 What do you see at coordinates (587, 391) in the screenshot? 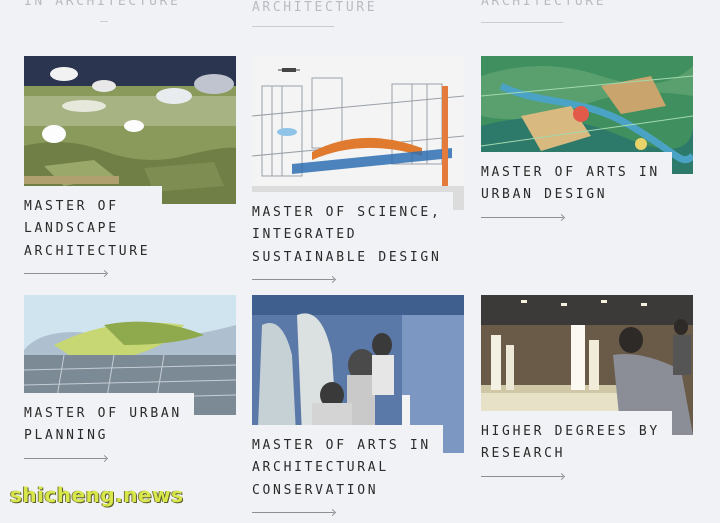
I see `program-card-higher-degrees-by-research: HIGHER DEGREES BY RESEARCH` at bounding box center [587, 391].